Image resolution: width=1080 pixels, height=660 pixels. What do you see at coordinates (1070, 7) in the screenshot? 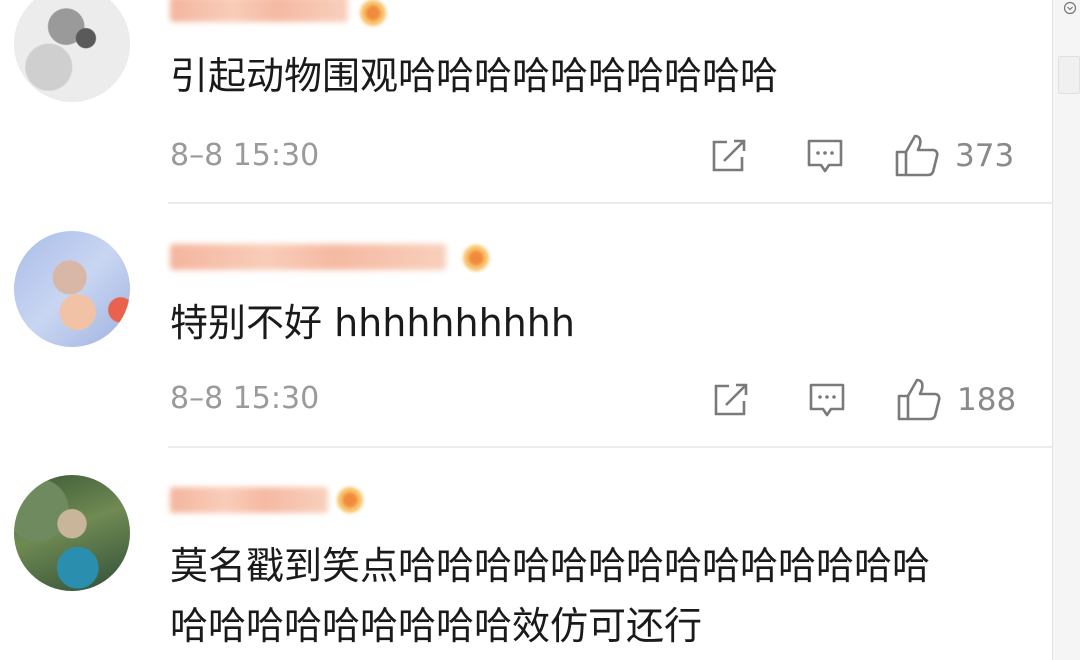
I see `scroll-up-arrow-icon` at bounding box center [1070, 7].